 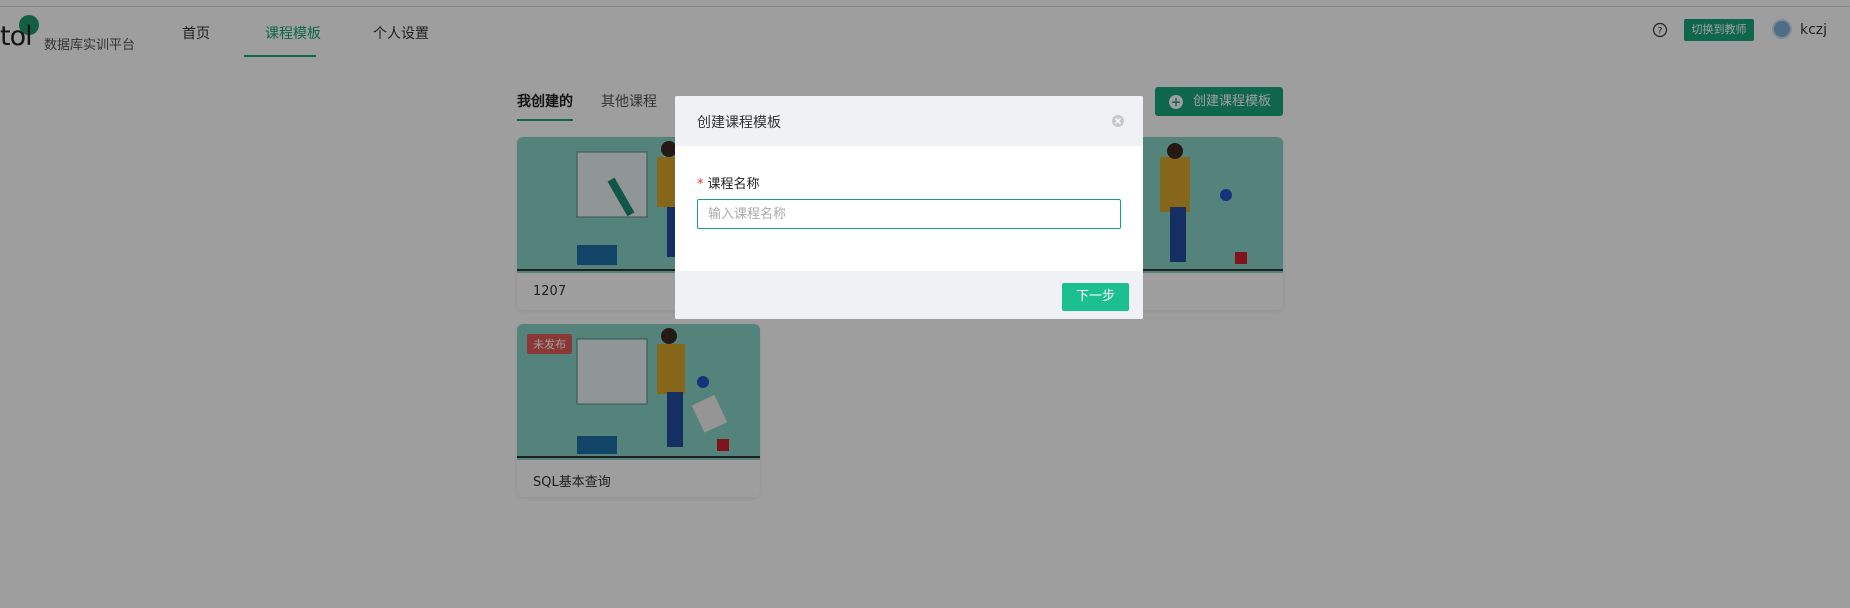 What do you see at coordinates (909, 295) in the screenshot?
I see `modal-footer: 下一步` at bounding box center [909, 295].